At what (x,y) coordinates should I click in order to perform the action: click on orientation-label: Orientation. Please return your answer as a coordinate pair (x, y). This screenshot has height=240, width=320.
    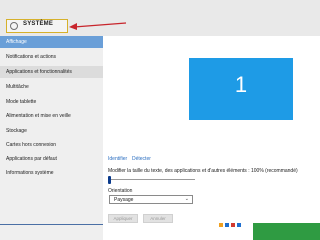
    Looking at the image, I should click on (120, 191).